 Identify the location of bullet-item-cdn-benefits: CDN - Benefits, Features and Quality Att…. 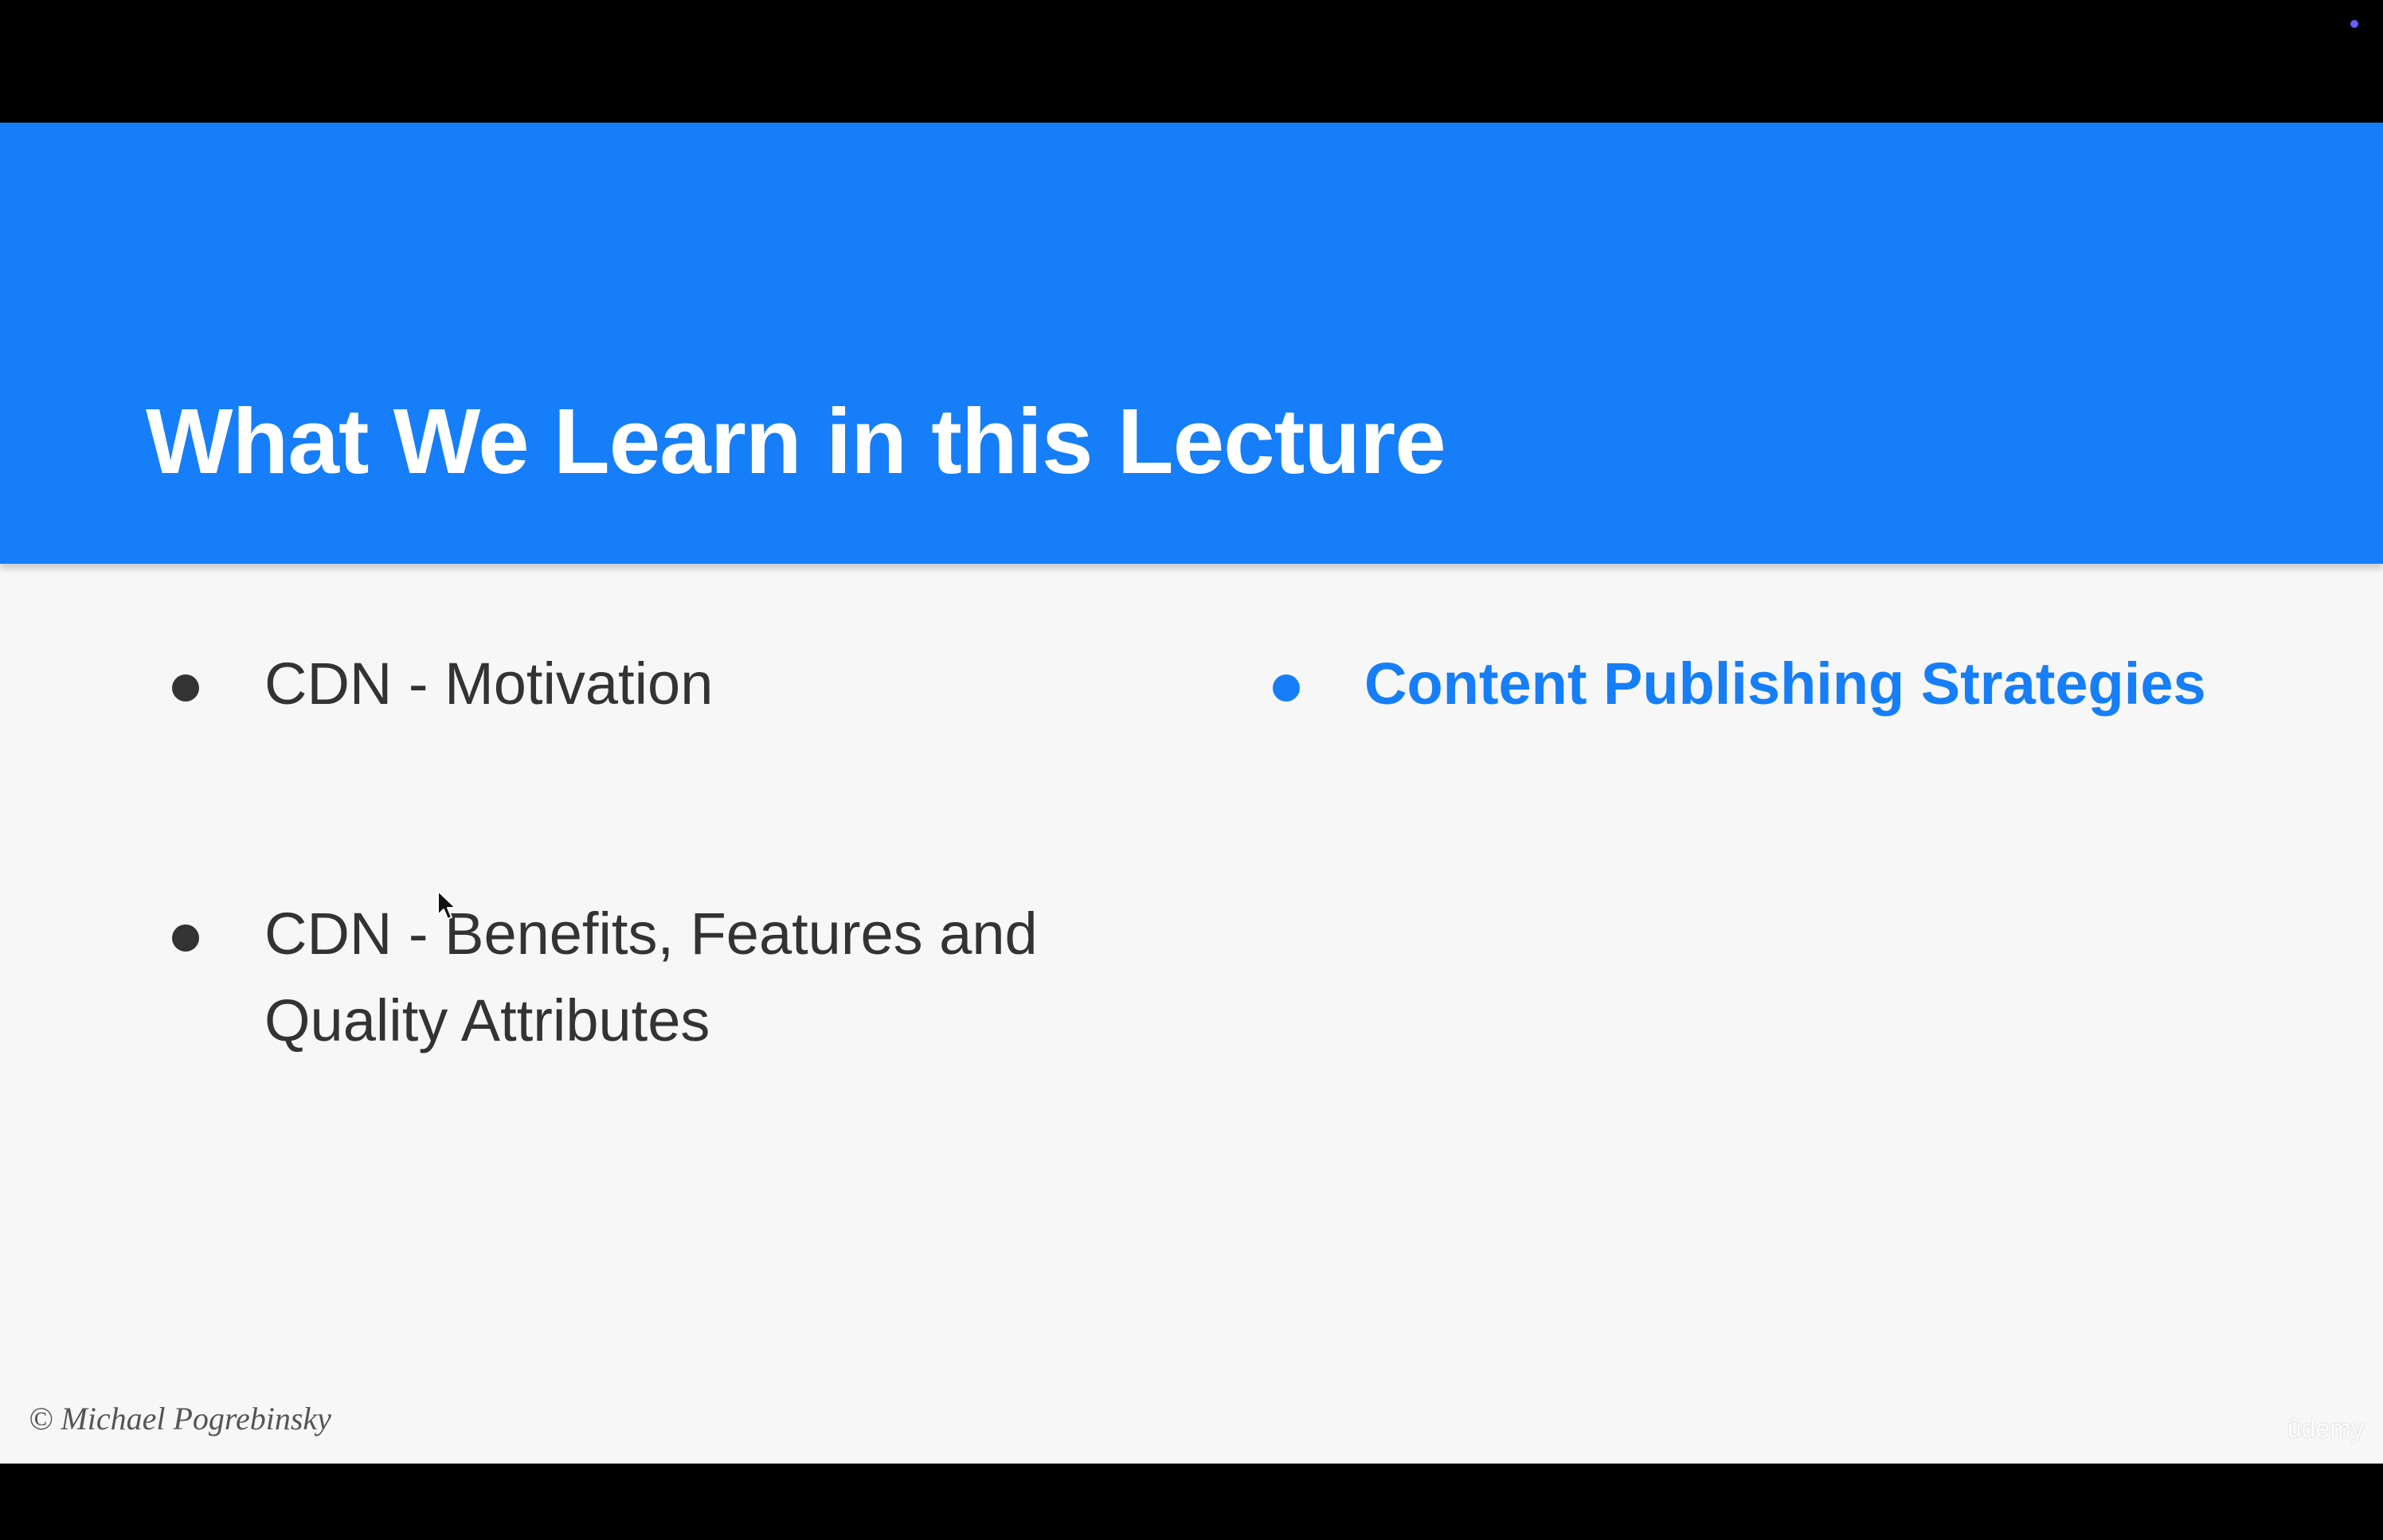
(702, 977).